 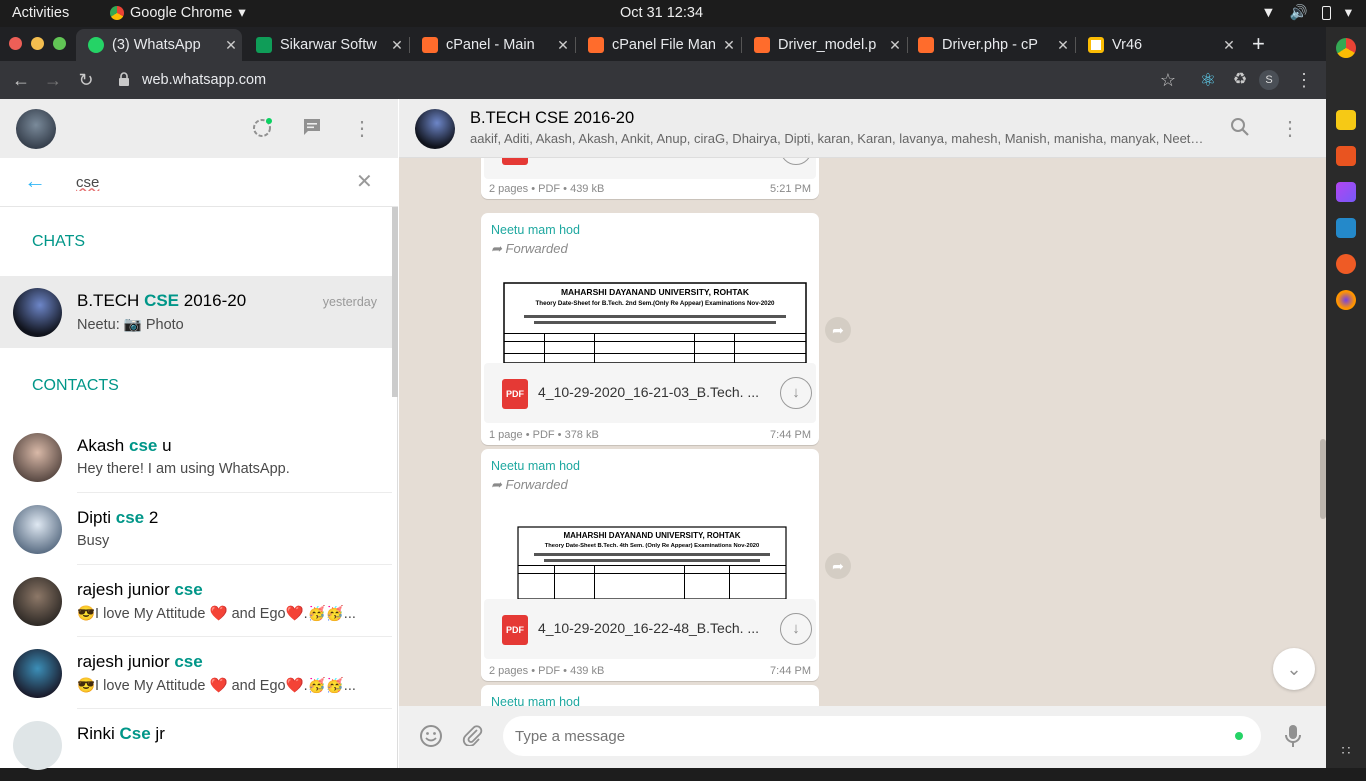 I want to click on microphone-icon, so click(x=1293, y=737).